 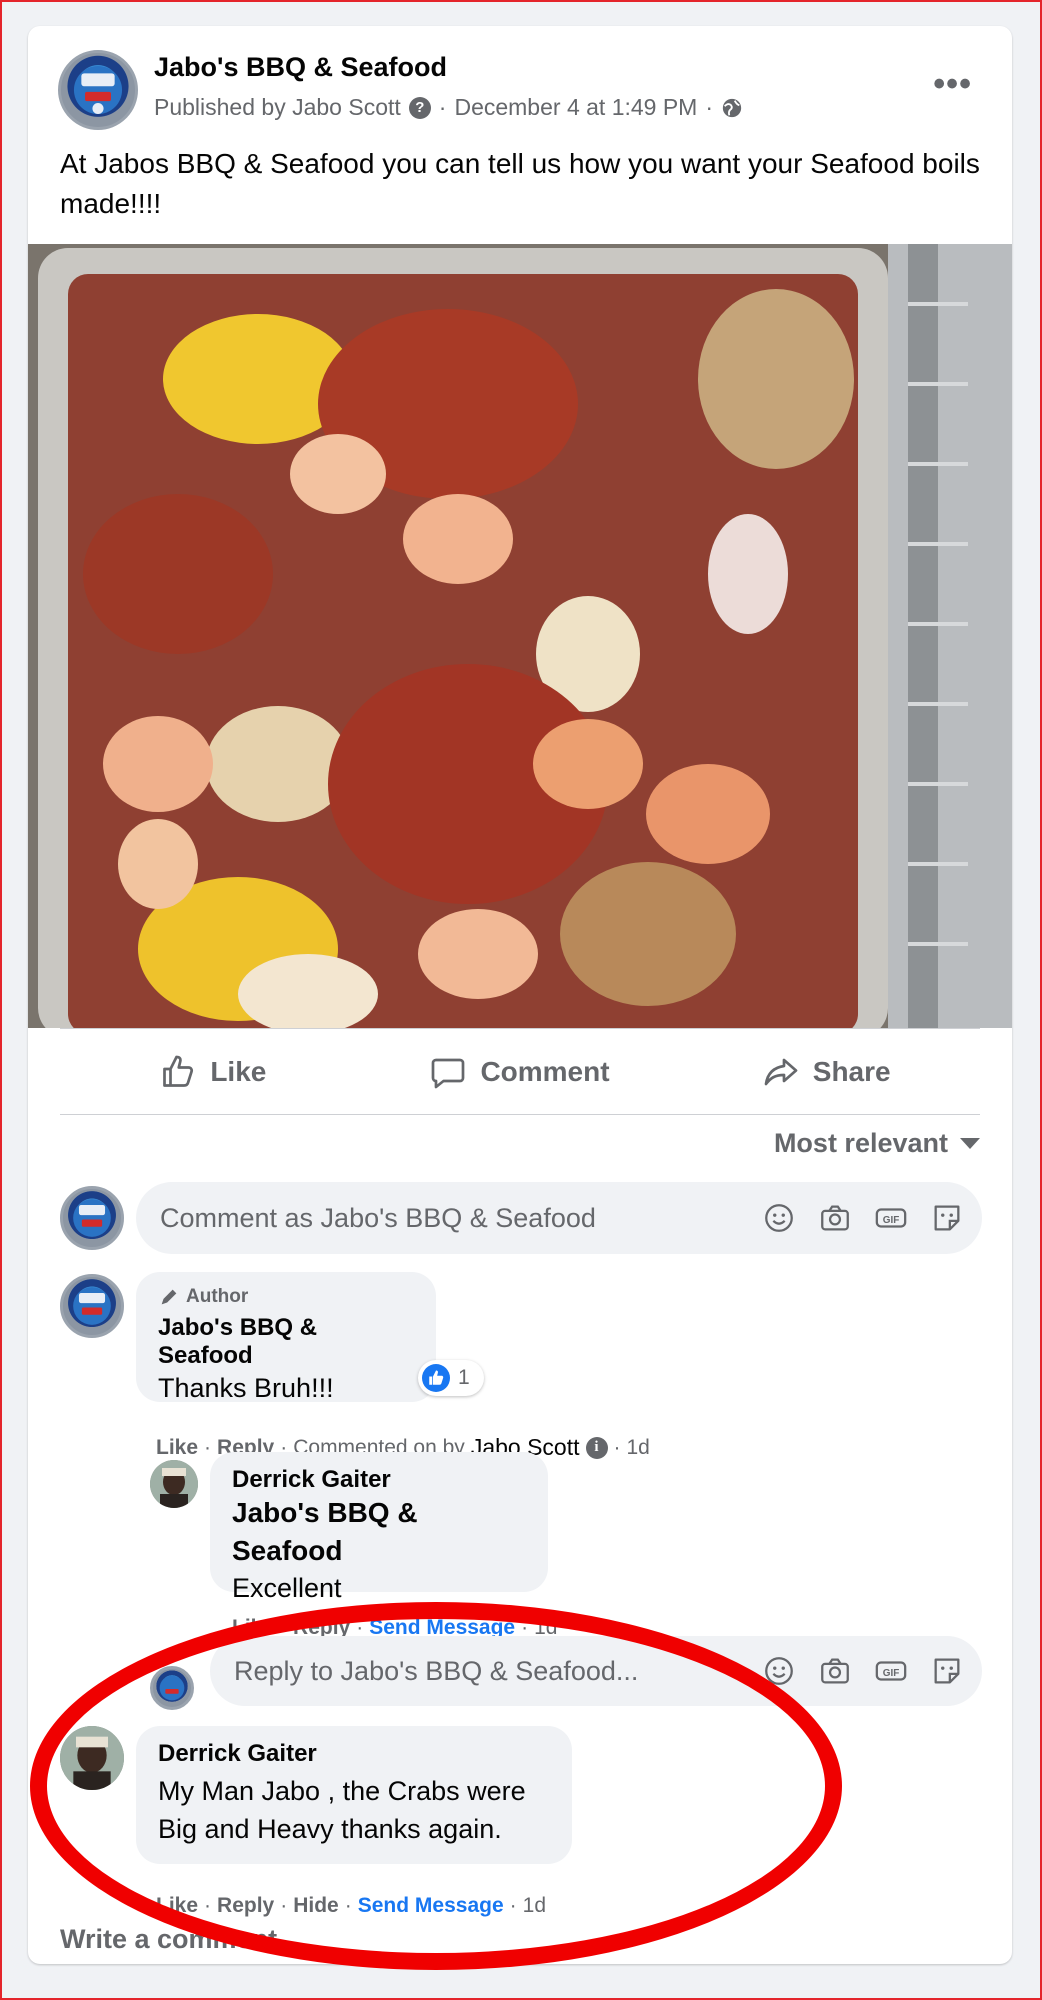 I want to click on composer-avatar, so click(x=92, y=1218).